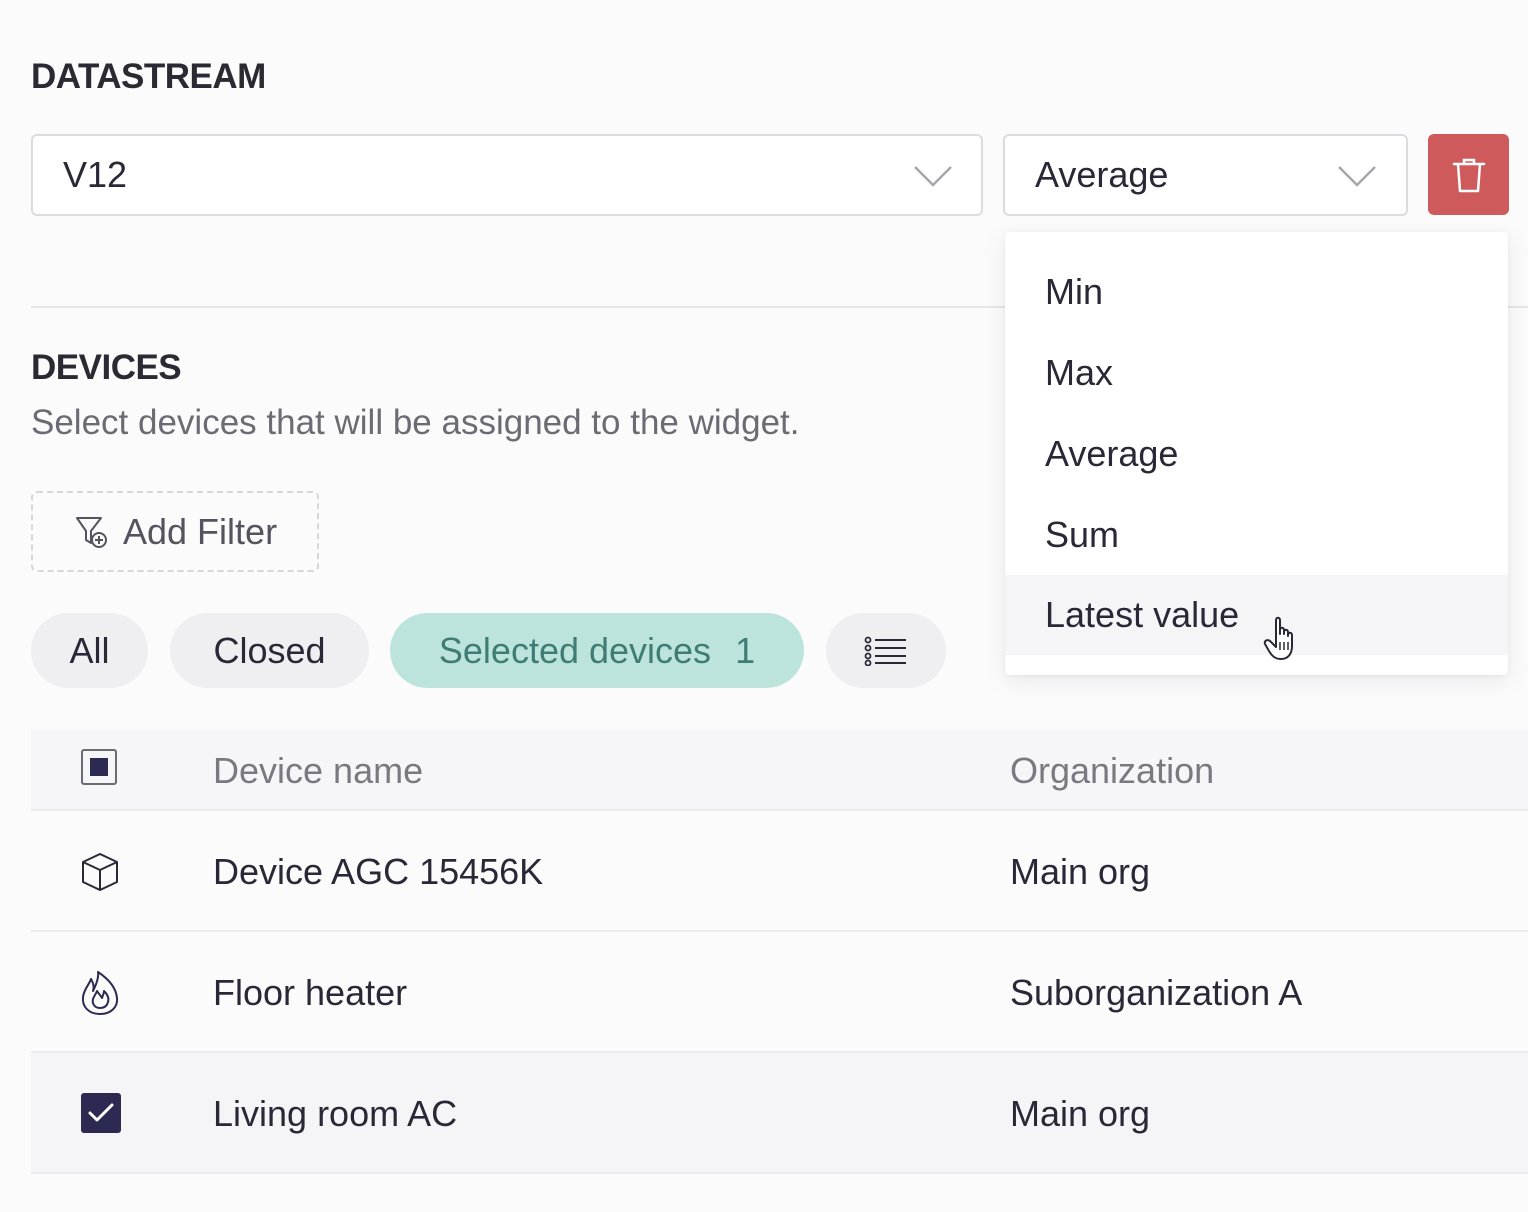 Image resolution: width=1528 pixels, height=1212 pixels. I want to click on tab-selected-devices: Selected devices 1, so click(597, 650).